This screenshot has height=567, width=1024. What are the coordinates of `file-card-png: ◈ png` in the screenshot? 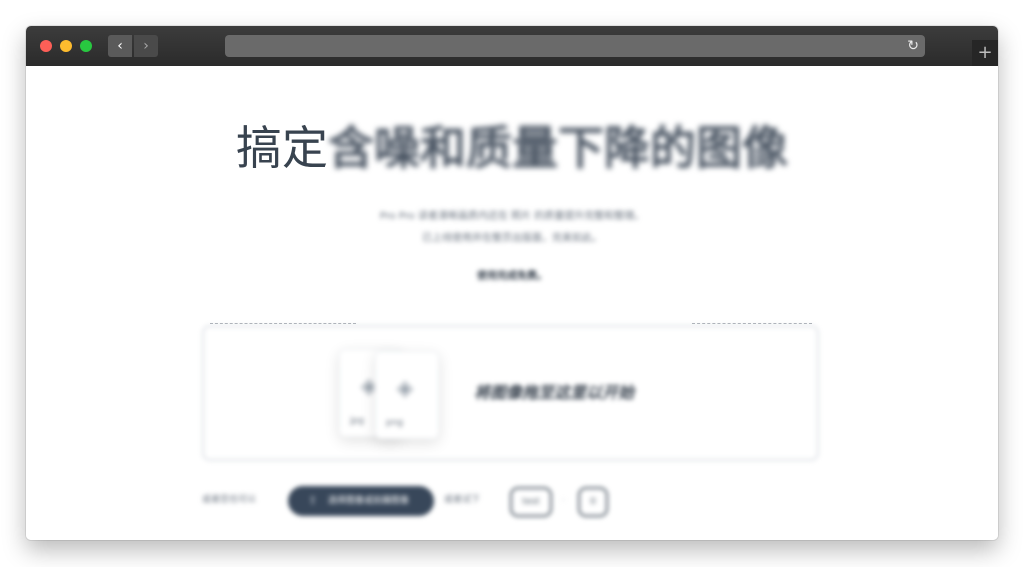 It's located at (407, 395).